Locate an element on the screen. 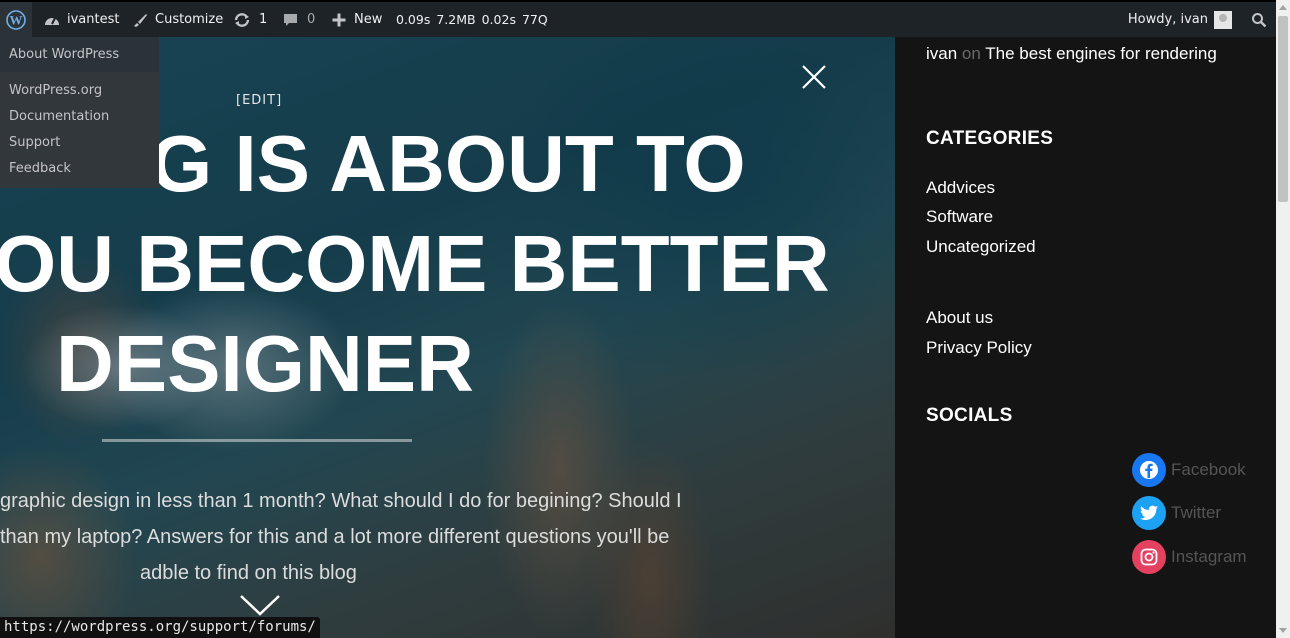 The width and height of the screenshot is (1290, 638). new-content-link: New is located at coordinates (356, 19).